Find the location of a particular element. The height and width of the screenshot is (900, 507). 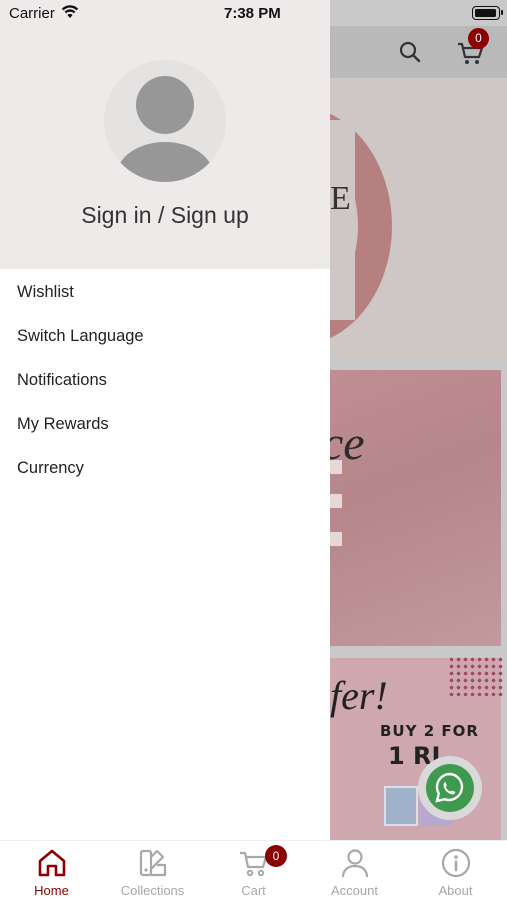

dots-decoration is located at coordinates (476, 676).